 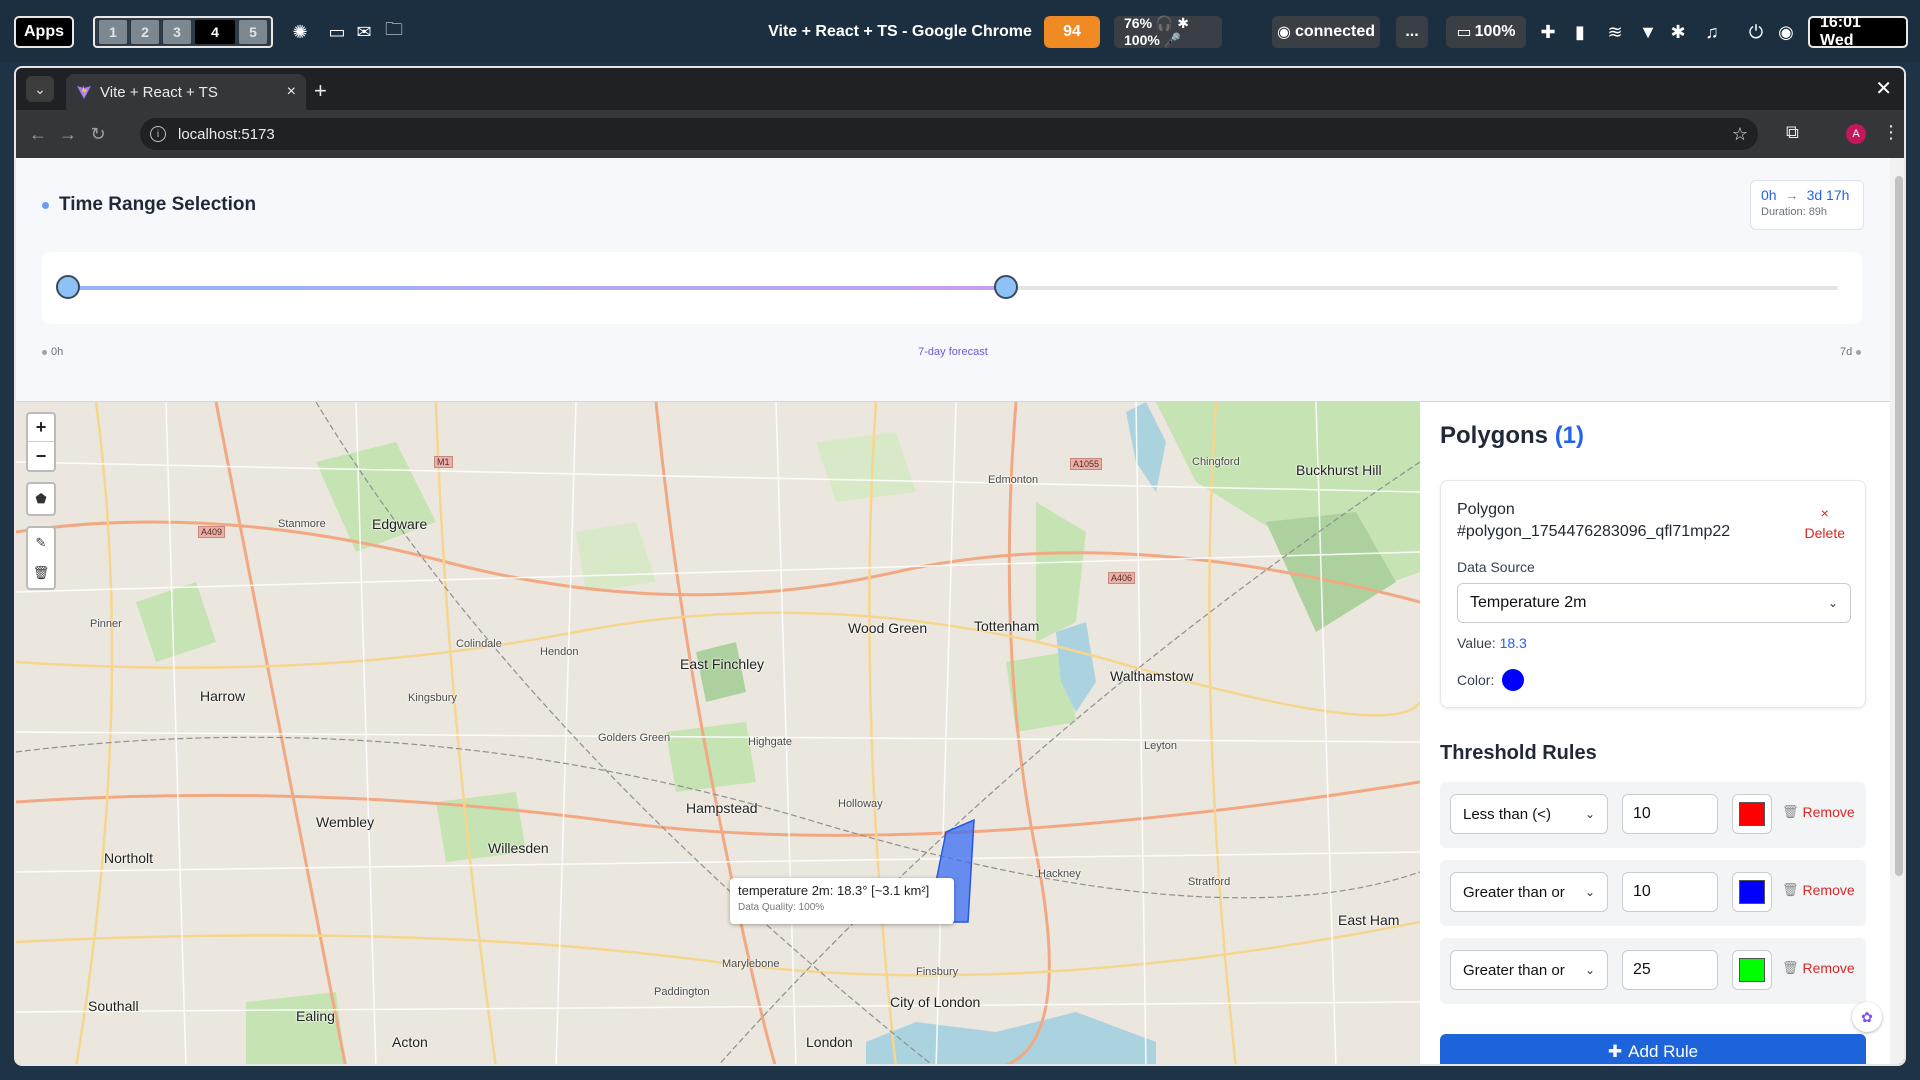 I want to click on power-icon: ⏻, so click(x=1756, y=32).